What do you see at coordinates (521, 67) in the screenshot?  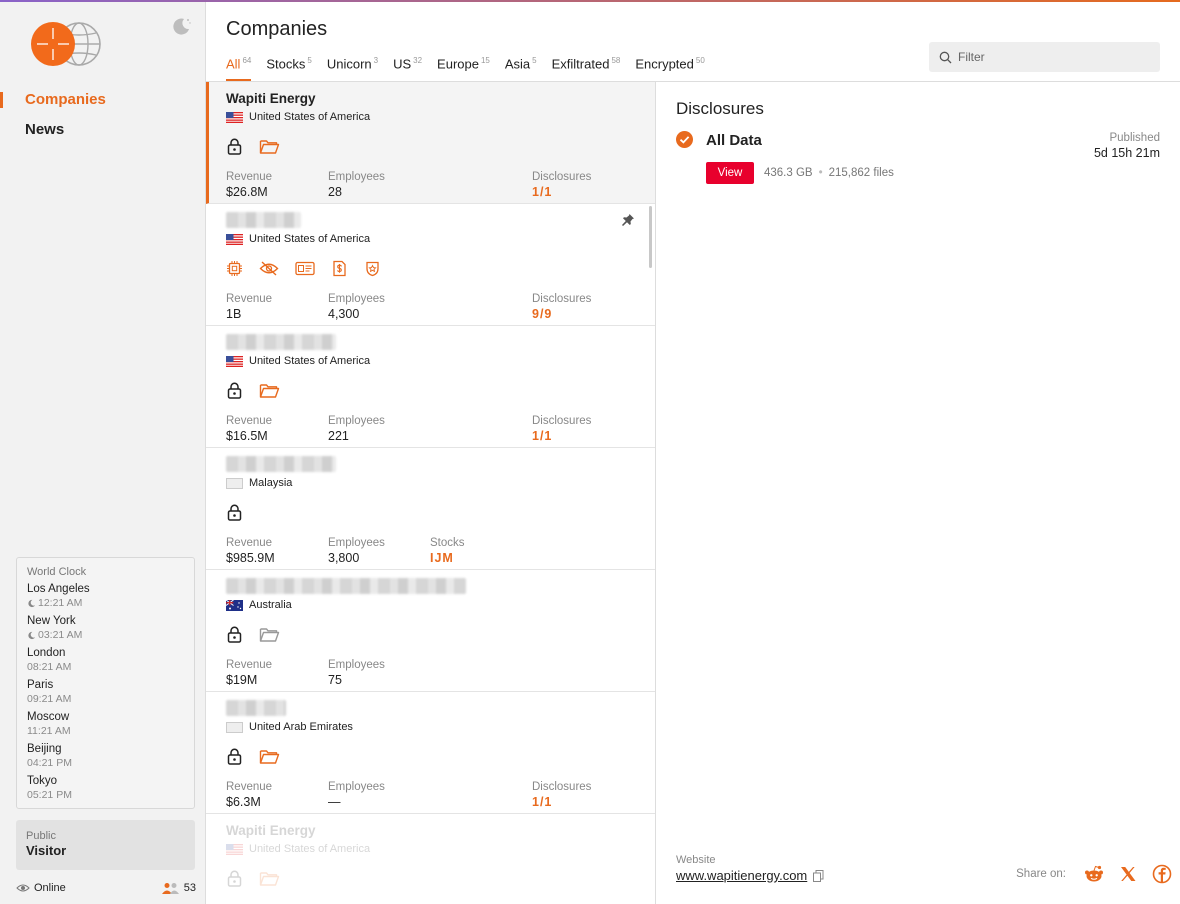 I see `tab-asia: Asia 5` at bounding box center [521, 67].